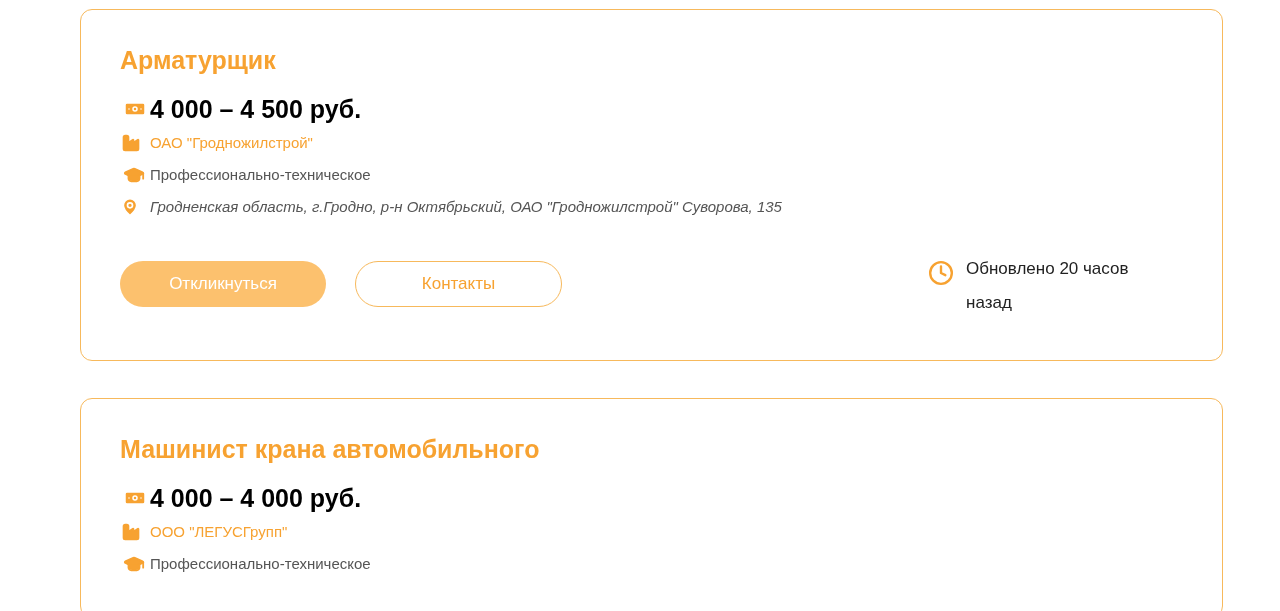 This screenshot has height=611, width=1280. I want to click on vacancy-title: Машинист крана автомобильного, so click(651, 449).